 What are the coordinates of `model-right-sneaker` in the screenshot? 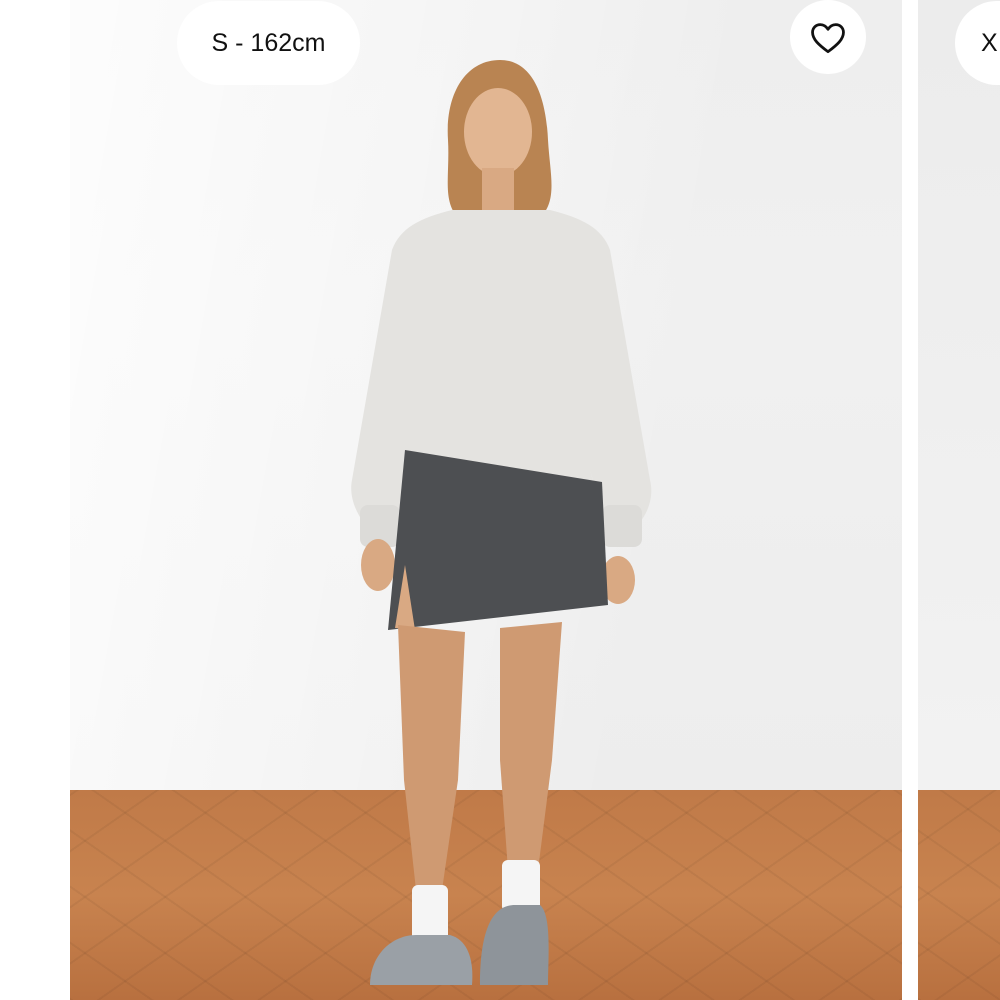 It's located at (514, 945).